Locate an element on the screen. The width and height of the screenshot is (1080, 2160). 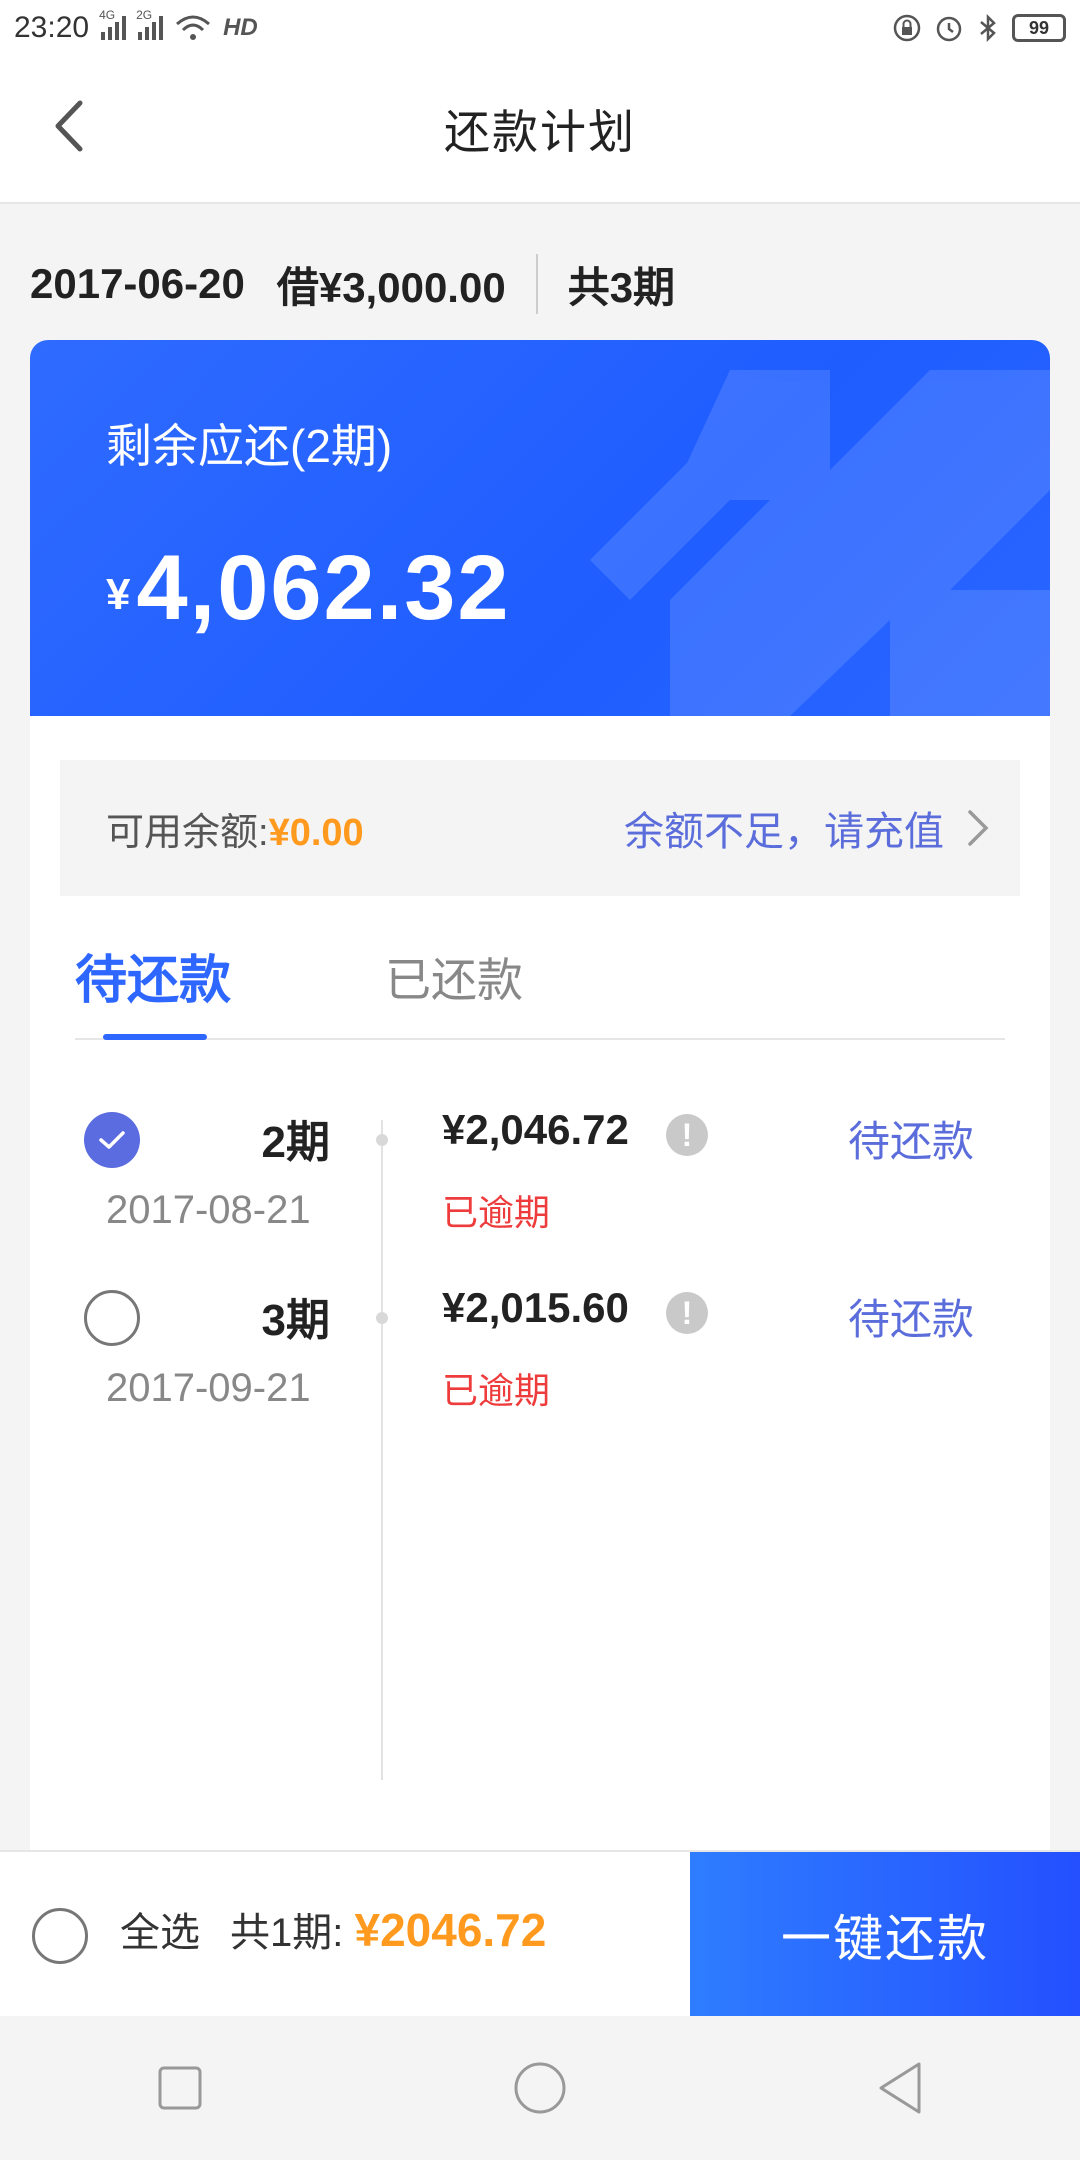
recharge-text: 余额不足，请充值 is located at coordinates (784, 832).